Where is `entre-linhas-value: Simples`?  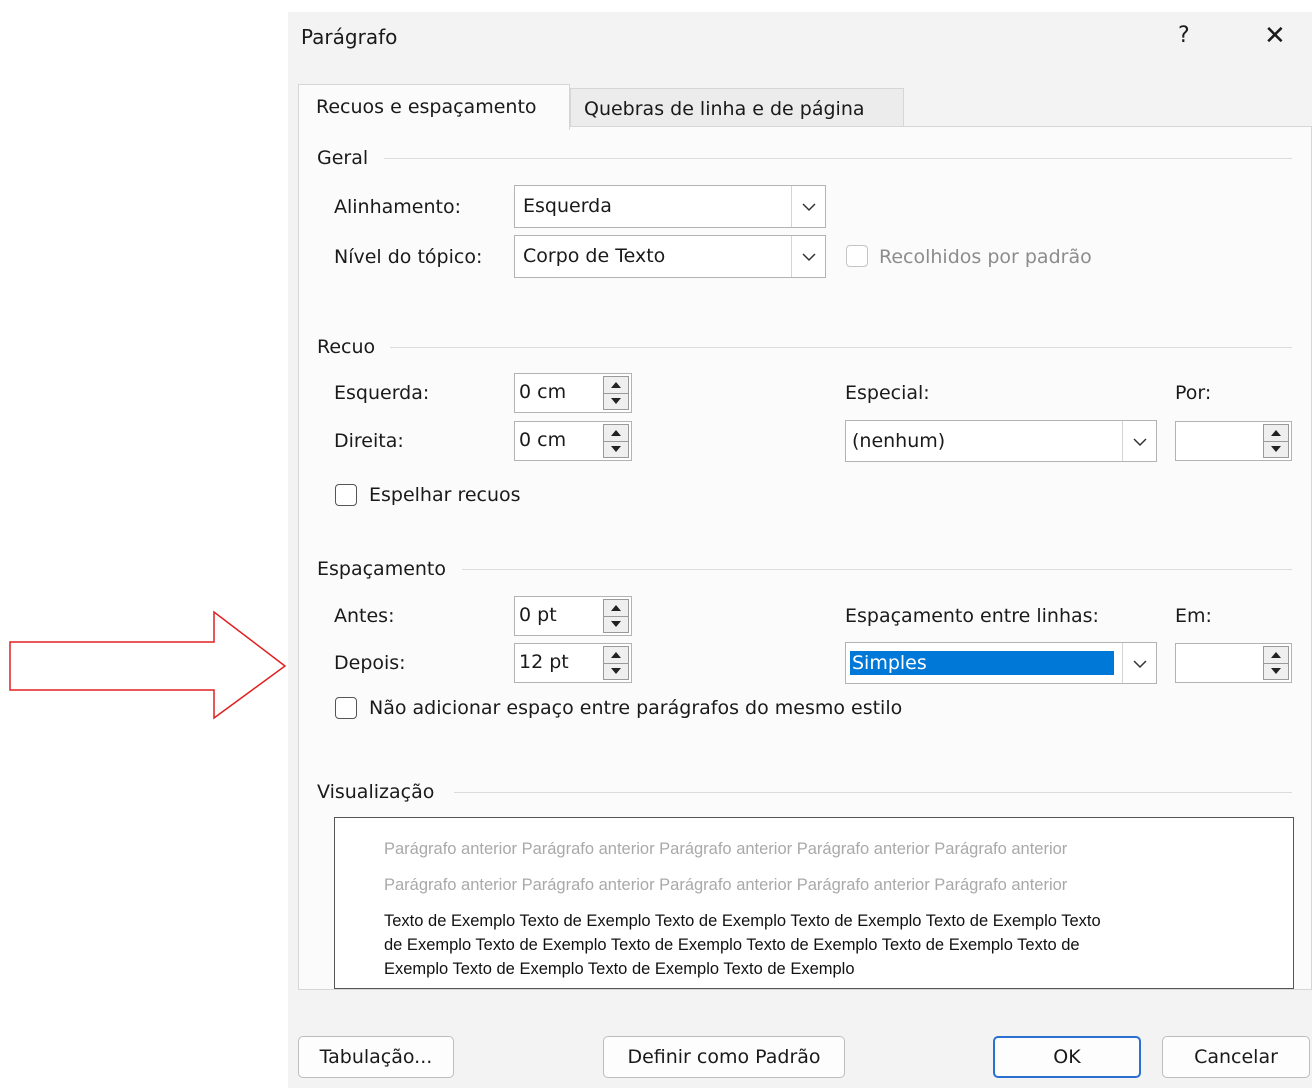
entre-linhas-value: Simples is located at coordinates (982, 663).